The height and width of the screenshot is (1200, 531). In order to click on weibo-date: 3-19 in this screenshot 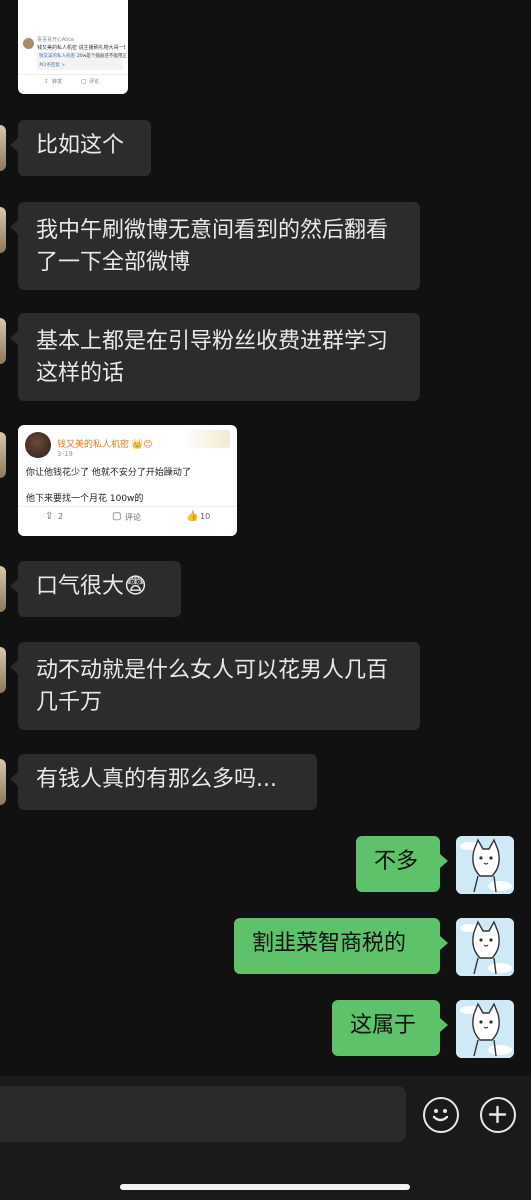, I will do `click(65, 454)`.